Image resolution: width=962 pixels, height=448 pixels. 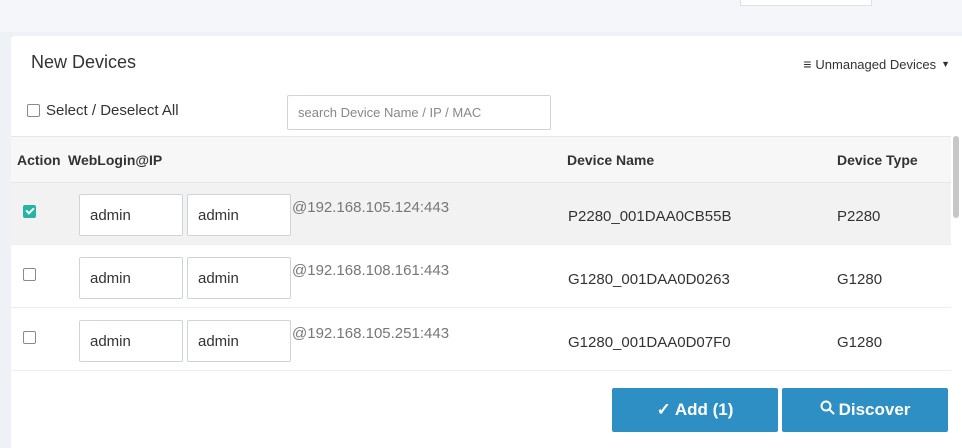 What do you see at coordinates (371, 207) in the screenshot?
I see `ip-address: @192.168.105.124:443` at bounding box center [371, 207].